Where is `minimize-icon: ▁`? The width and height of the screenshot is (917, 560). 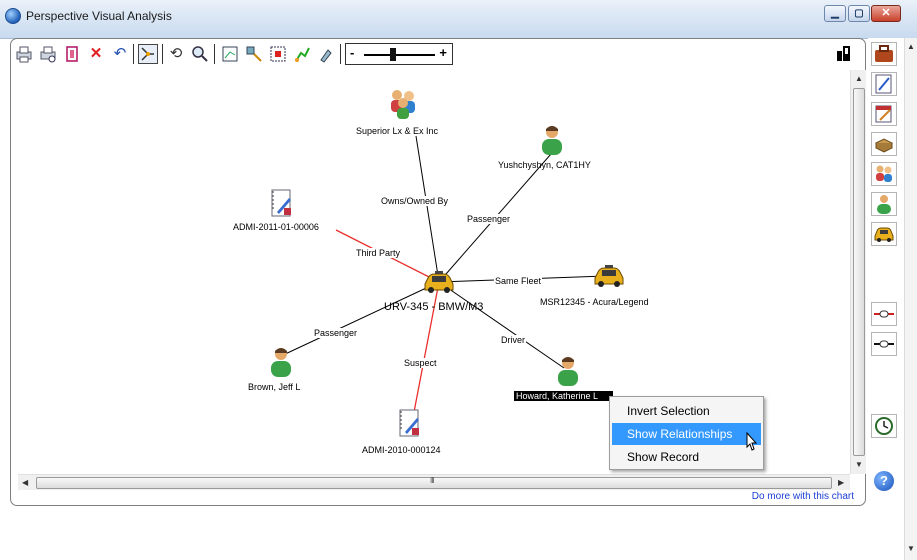 minimize-icon: ▁ is located at coordinates (835, 13).